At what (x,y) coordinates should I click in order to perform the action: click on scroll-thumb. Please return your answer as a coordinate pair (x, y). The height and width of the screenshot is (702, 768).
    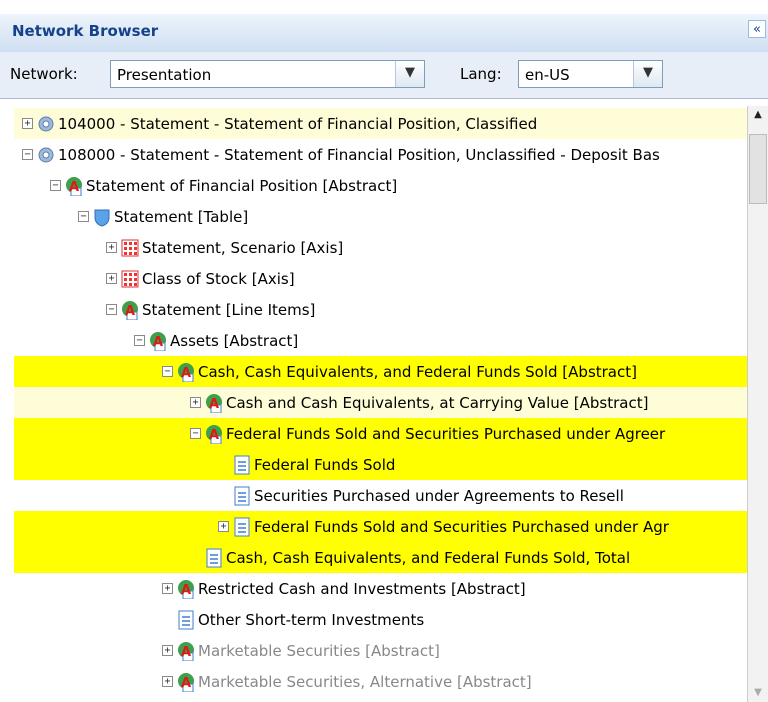
    Looking at the image, I should click on (758, 169).